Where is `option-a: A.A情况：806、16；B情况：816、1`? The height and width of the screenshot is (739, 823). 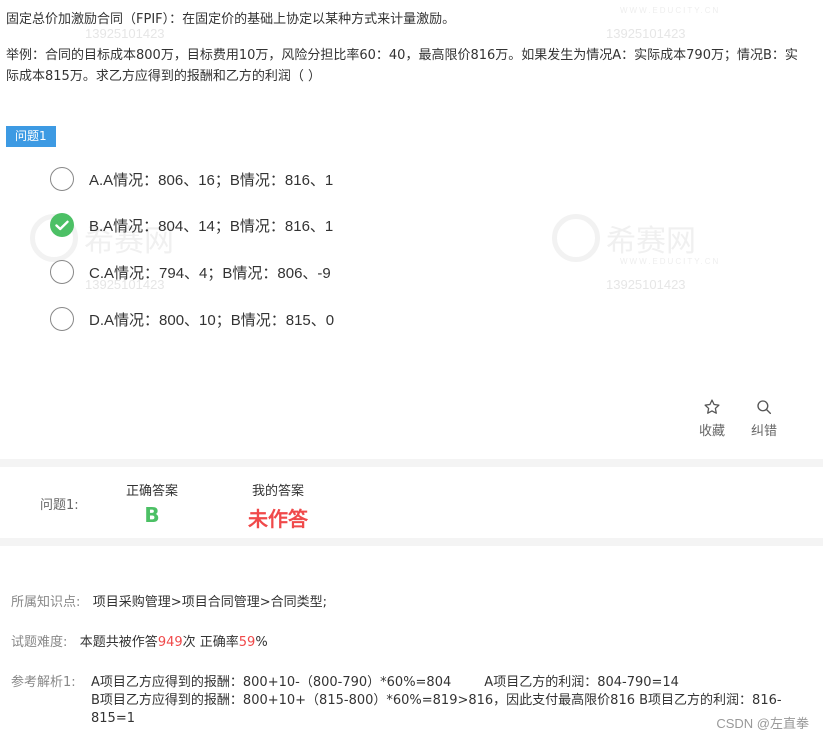 option-a: A.A情况：806、16；B情况：816、1 is located at coordinates (191, 179).